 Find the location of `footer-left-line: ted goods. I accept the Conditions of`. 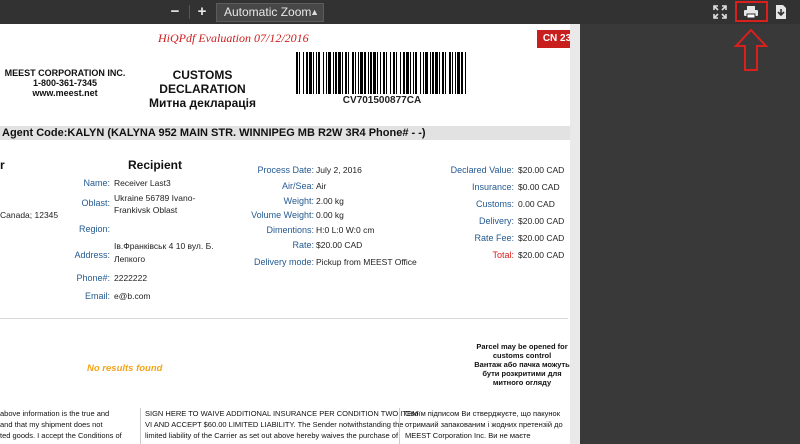

footer-left-line: ted goods. I accept the Conditions of is located at coordinates (61, 435).